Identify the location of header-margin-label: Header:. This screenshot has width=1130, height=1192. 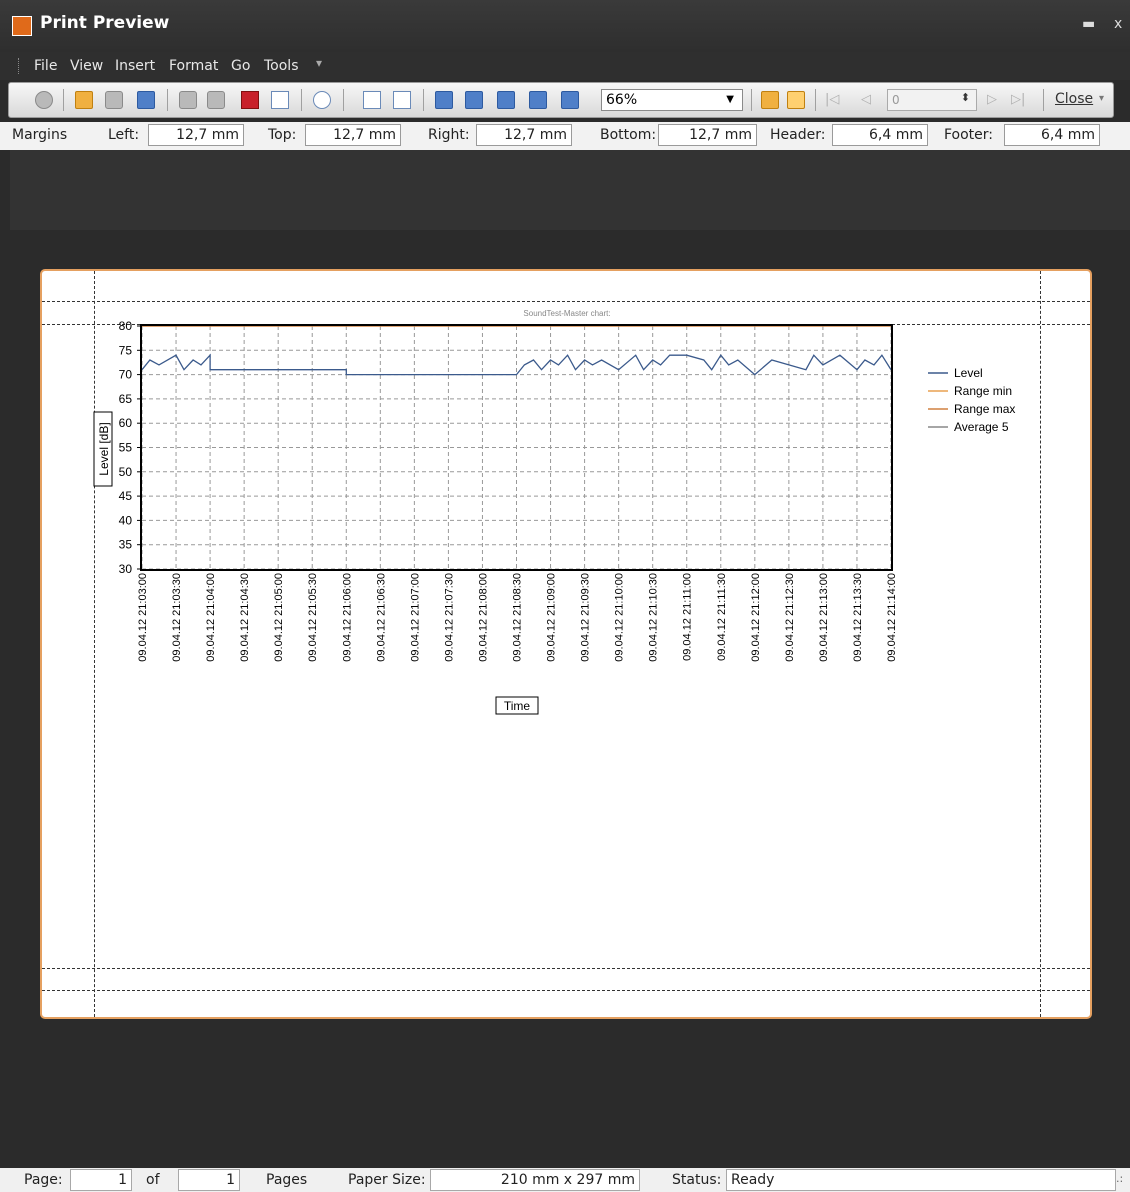
(798, 135).